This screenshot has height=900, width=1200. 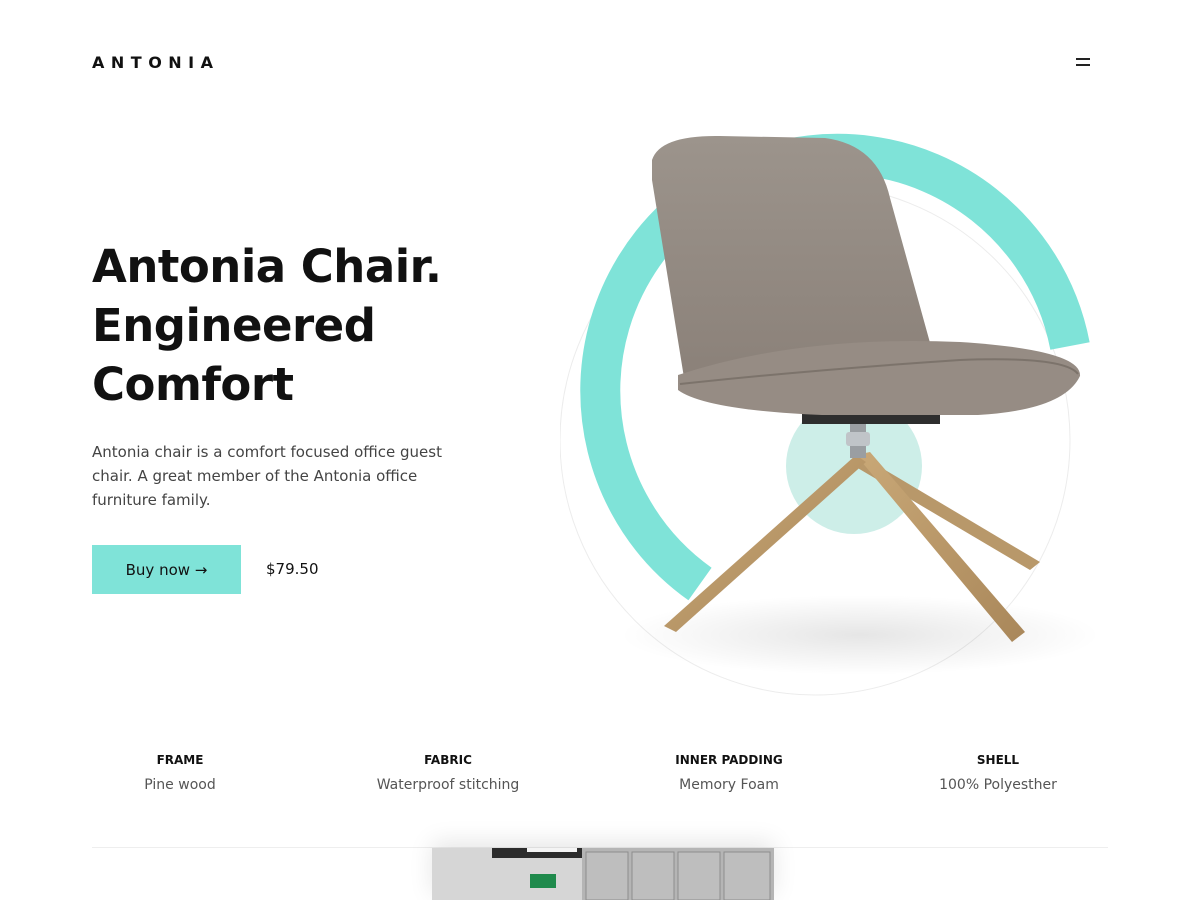 I want to click on exit-sign-icon, so click(x=543, y=881).